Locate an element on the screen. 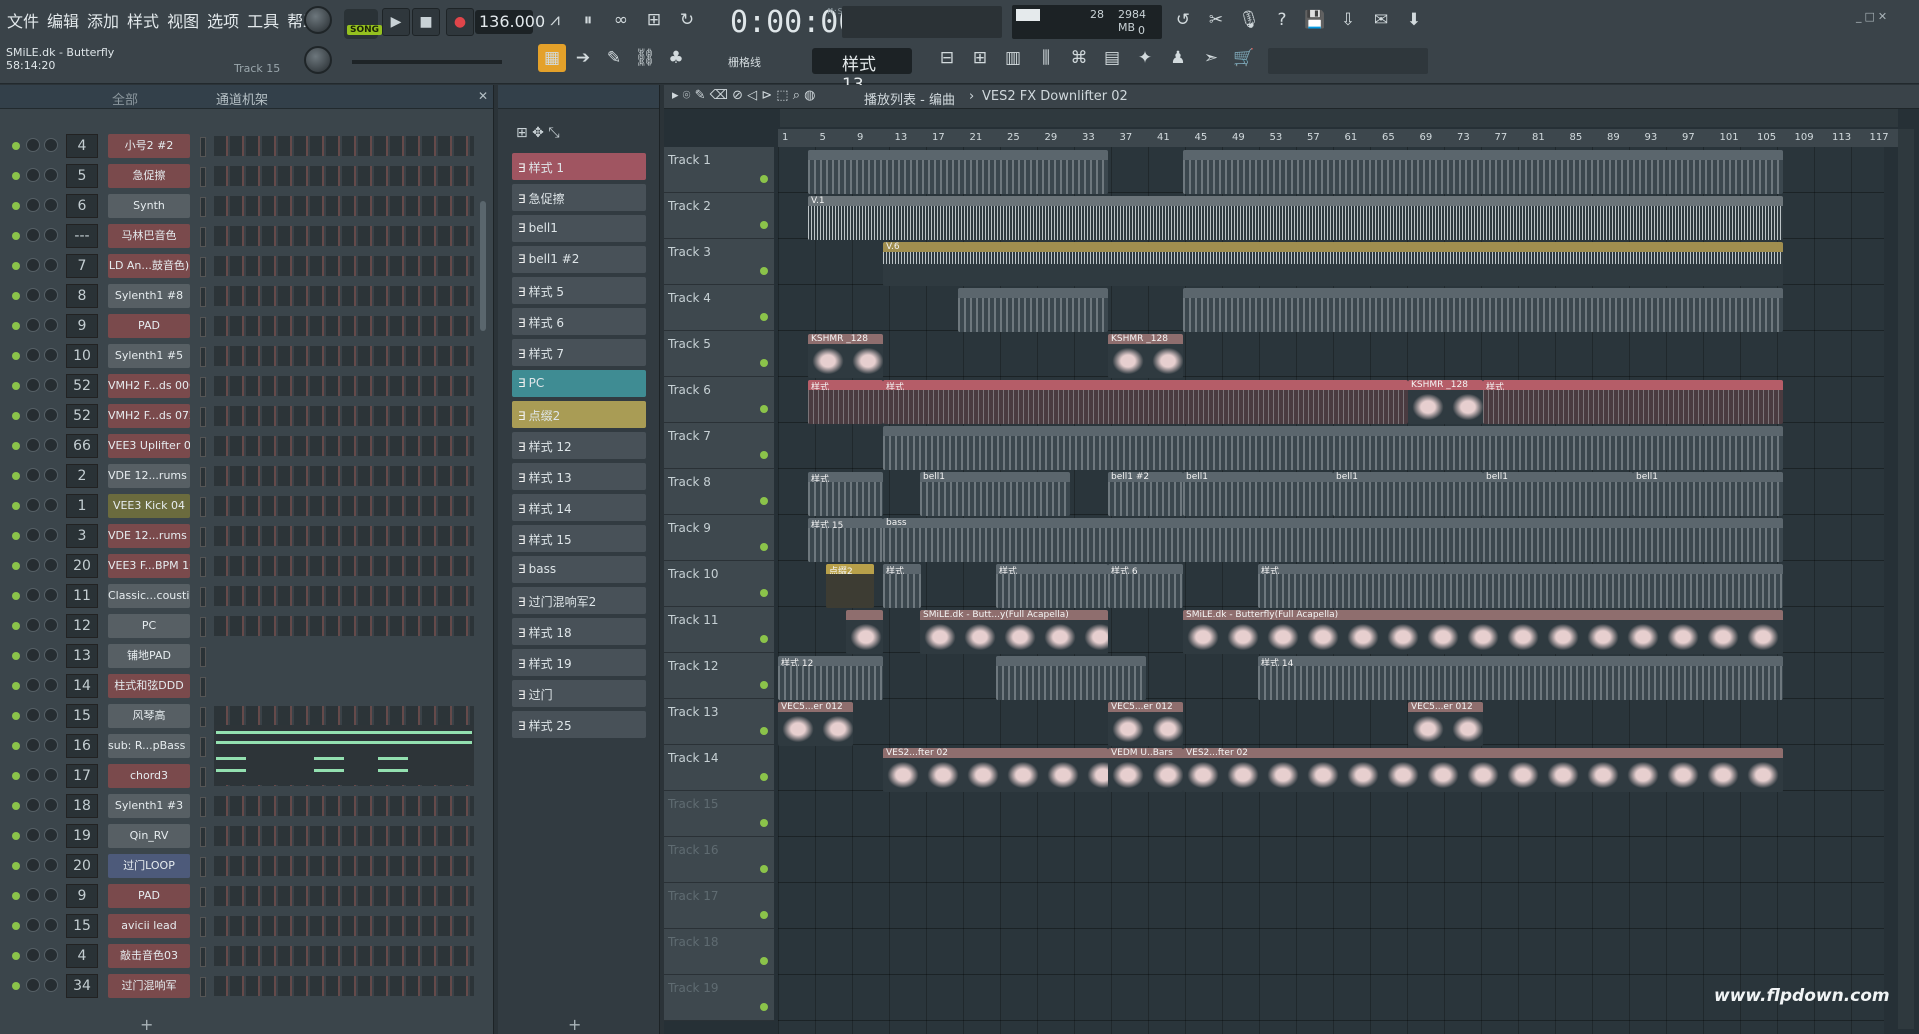 The image size is (1919, 1034). track-header: Track 3 is located at coordinates (719, 262).